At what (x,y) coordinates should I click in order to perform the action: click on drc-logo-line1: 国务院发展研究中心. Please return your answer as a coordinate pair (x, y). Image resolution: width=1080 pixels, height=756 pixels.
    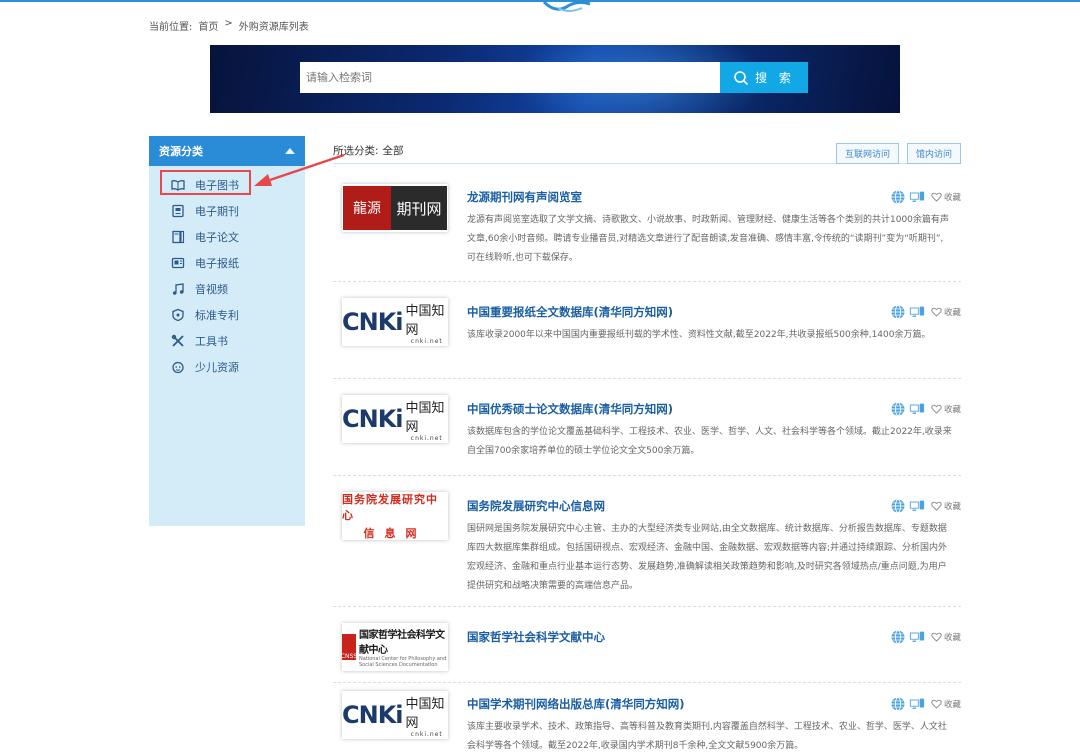
    Looking at the image, I should click on (390, 507).